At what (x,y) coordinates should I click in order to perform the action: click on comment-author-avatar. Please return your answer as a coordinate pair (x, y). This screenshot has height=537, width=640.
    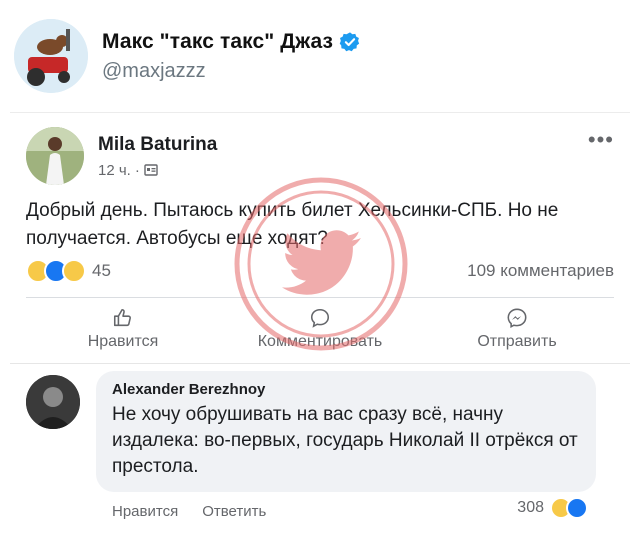
    Looking at the image, I should click on (53, 402).